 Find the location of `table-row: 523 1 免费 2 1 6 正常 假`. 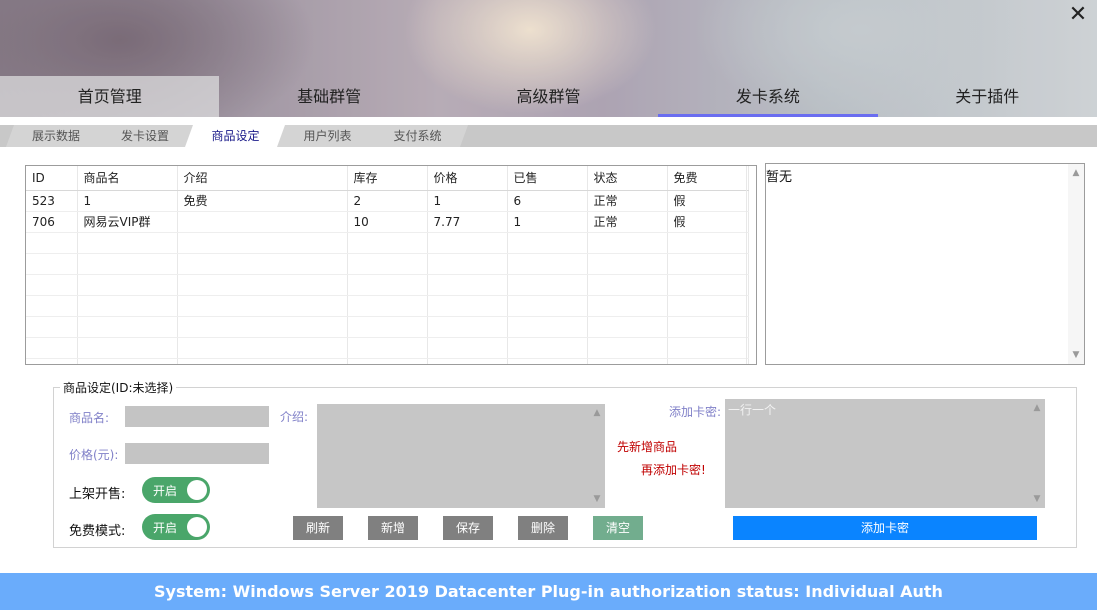

table-row: 523 1 免费 2 1 6 正常 假 is located at coordinates (387, 201).